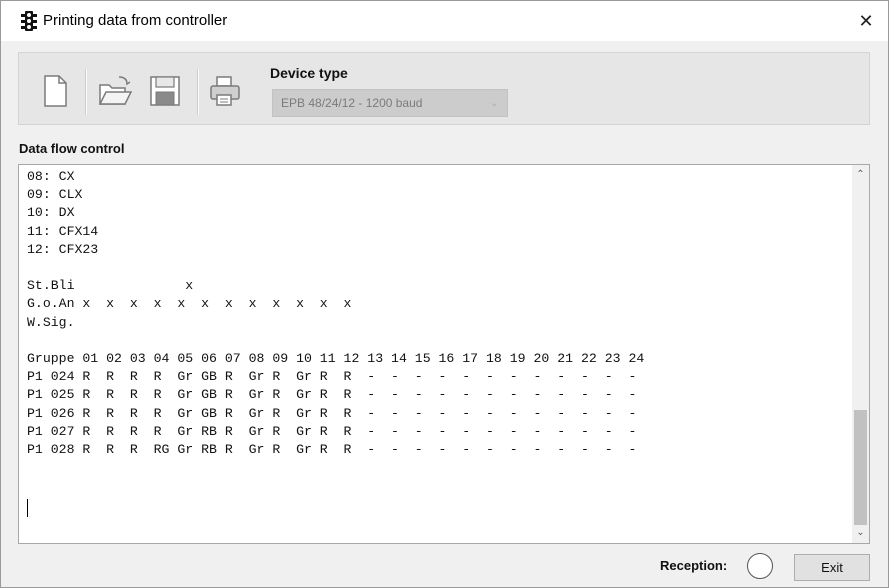  What do you see at coordinates (165, 91) in the screenshot?
I see `save-disk-icon` at bounding box center [165, 91].